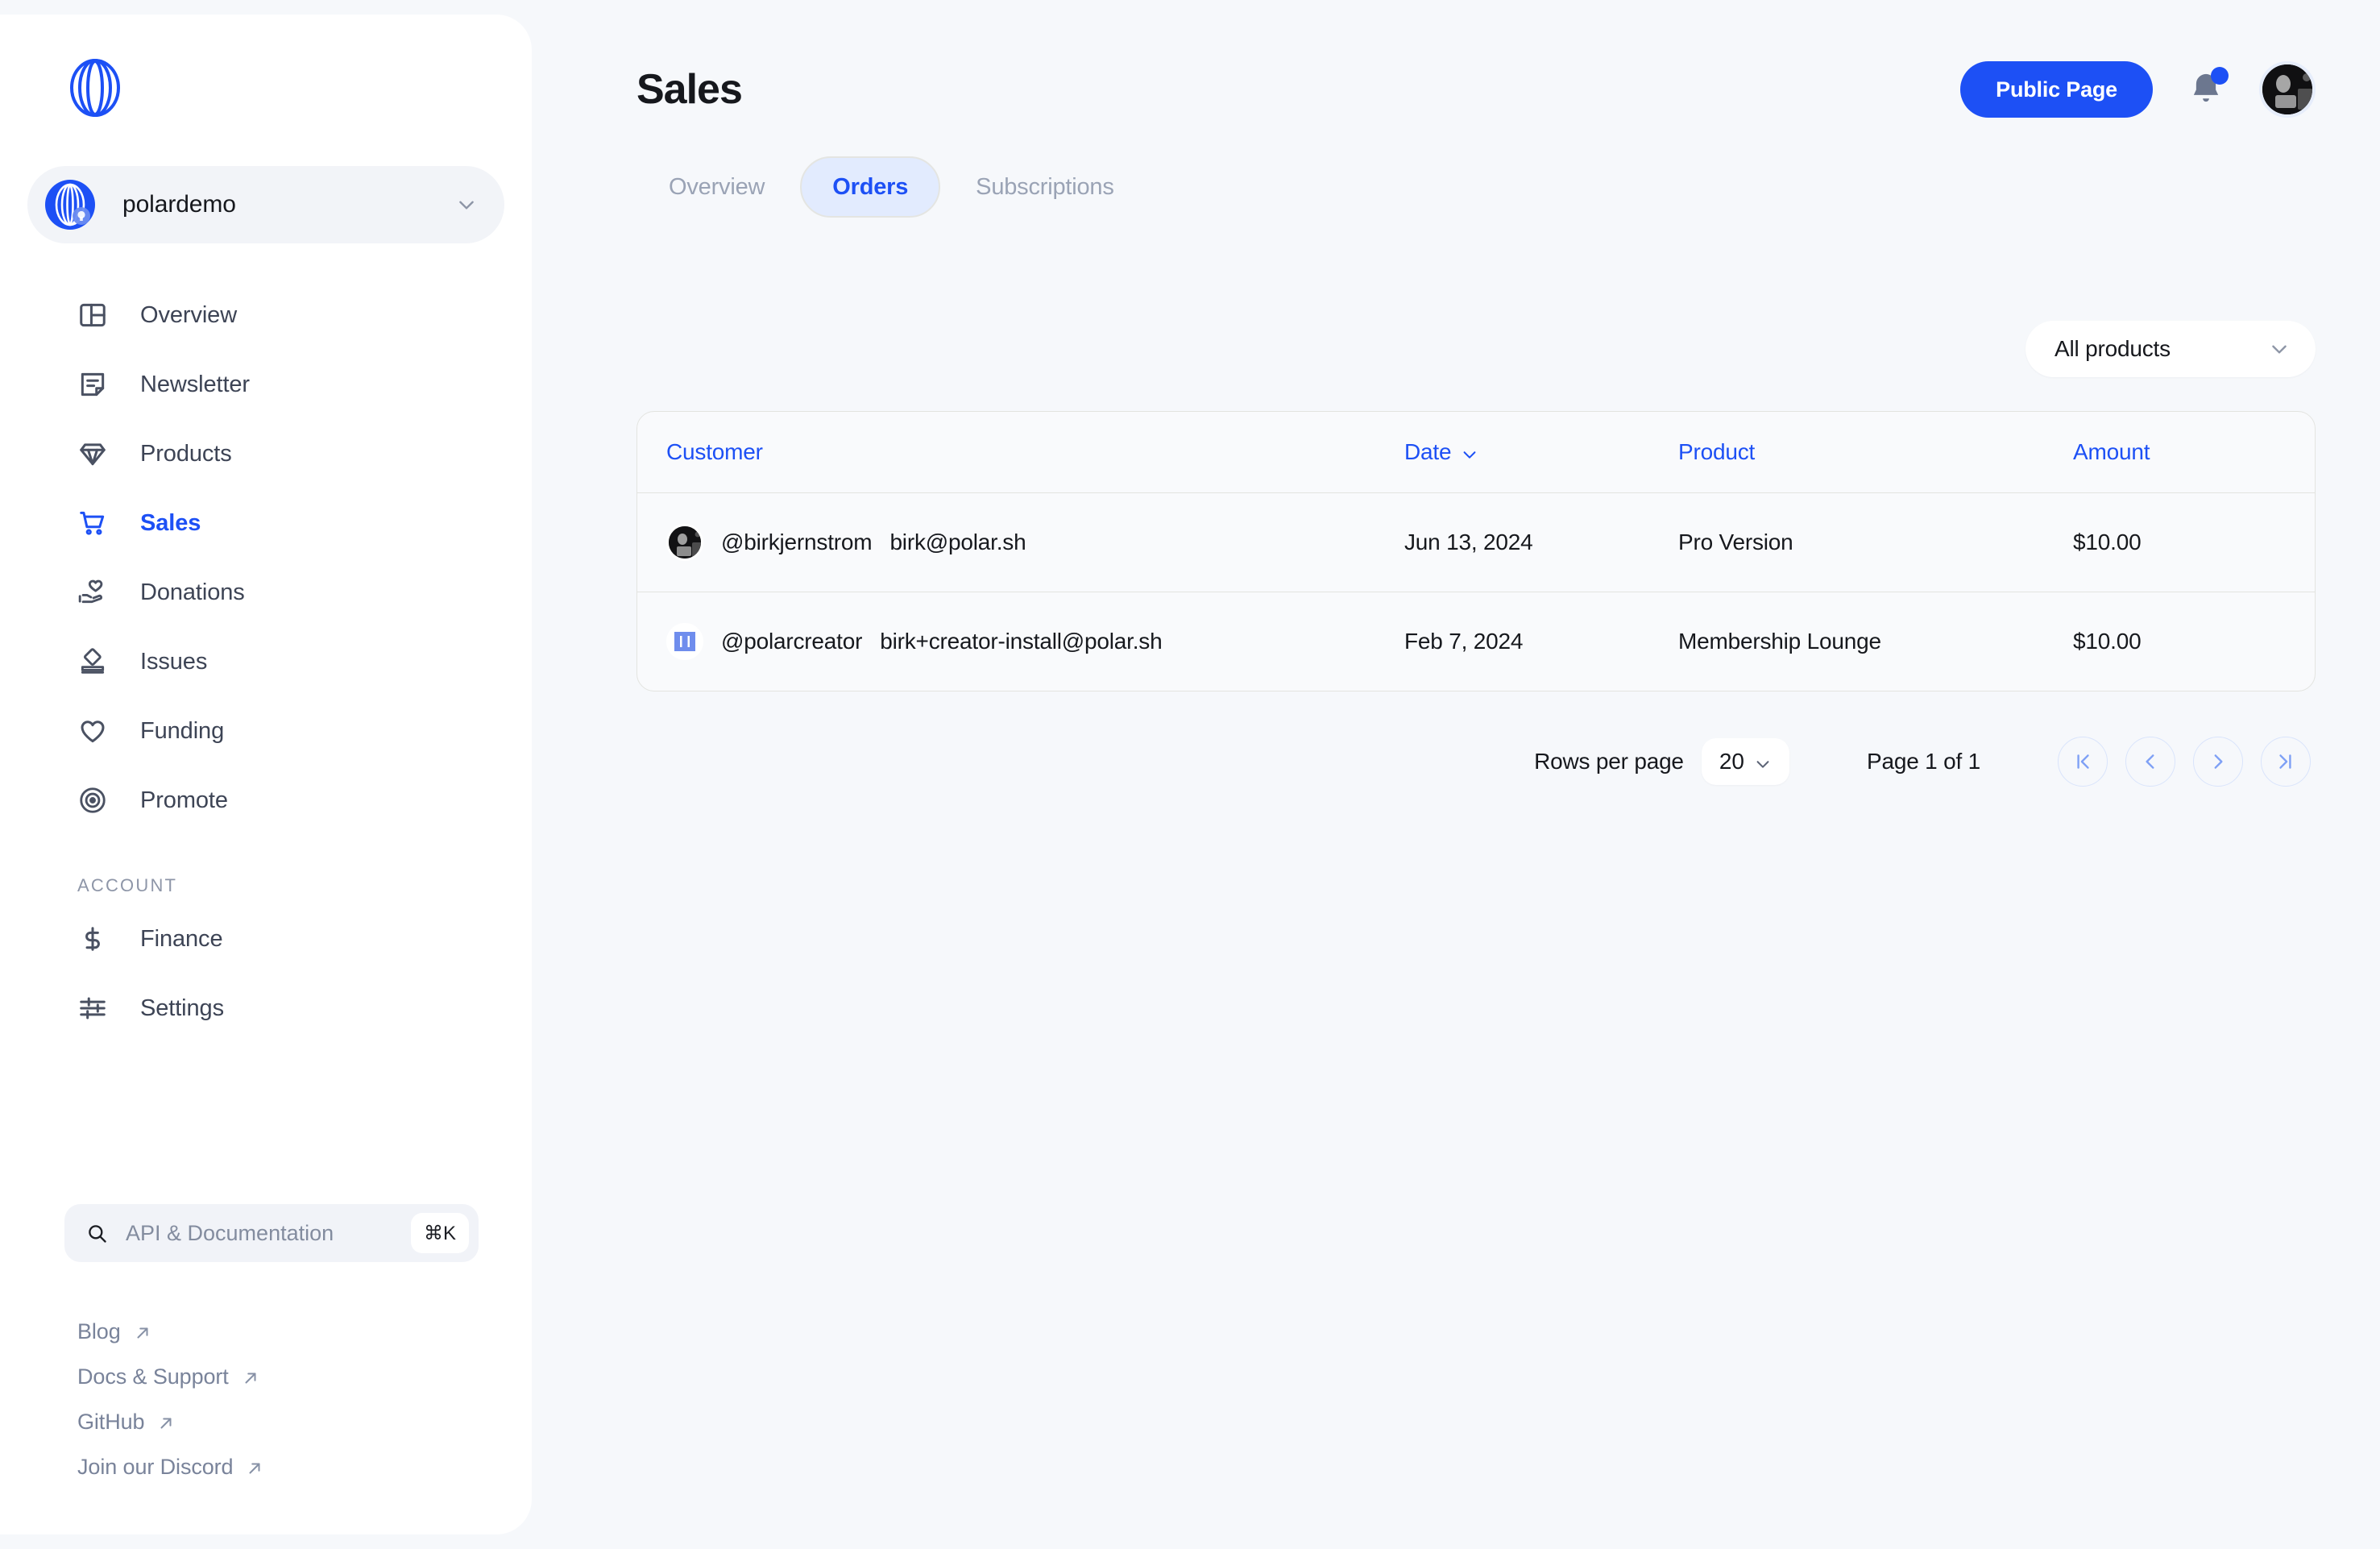  Describe the element at coordinates (1875, 453) in the screenshot. I see `column-header-product: Product` at that location.